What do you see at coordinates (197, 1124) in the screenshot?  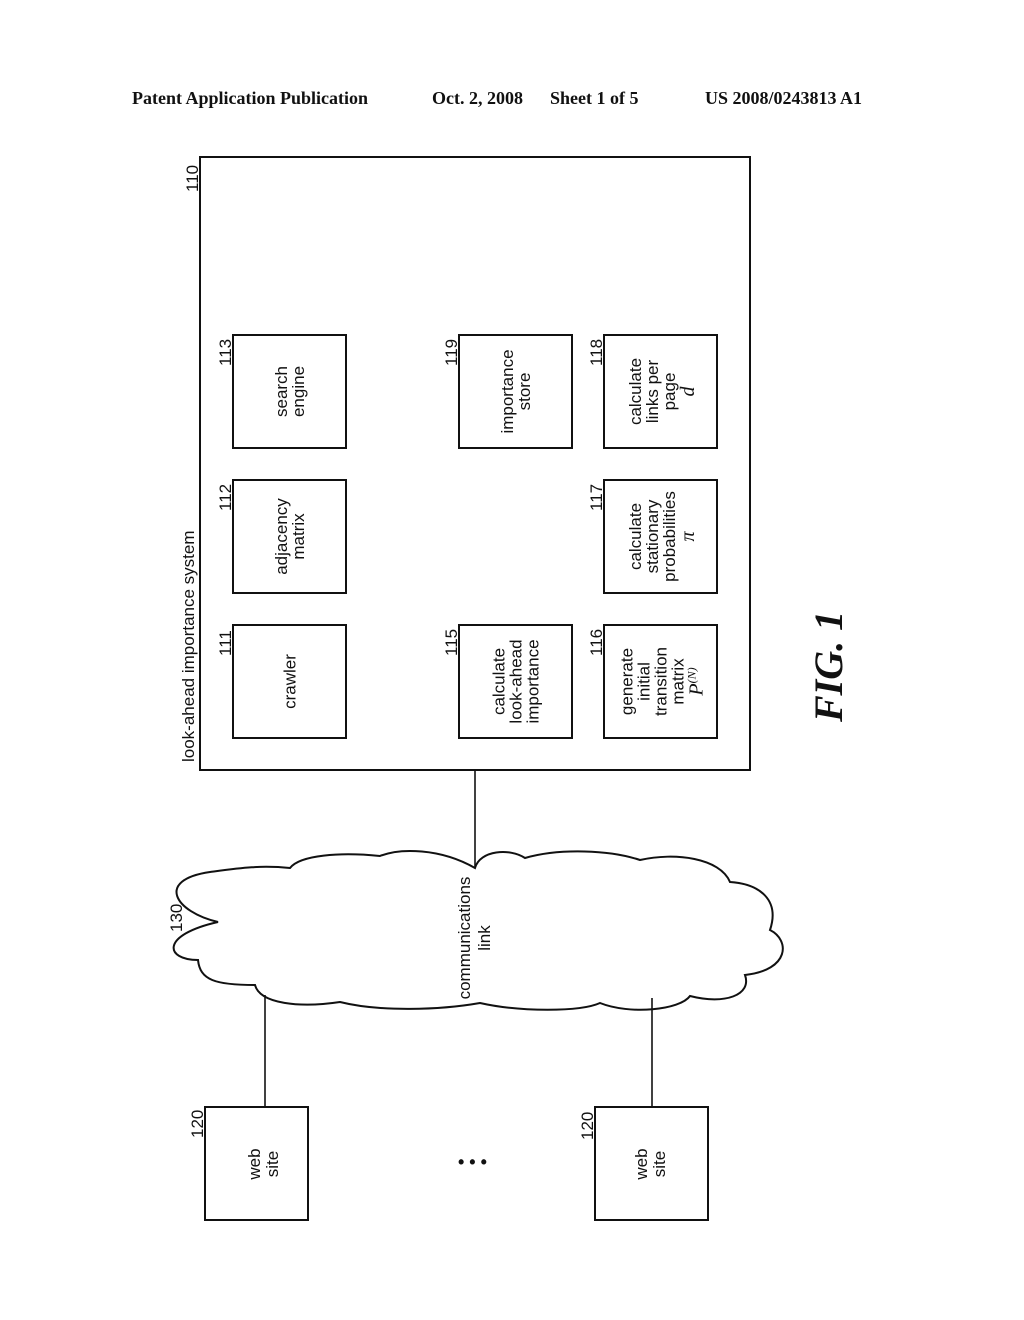 I see `website-1-ref: 120` at bounding box center [197, 1124].